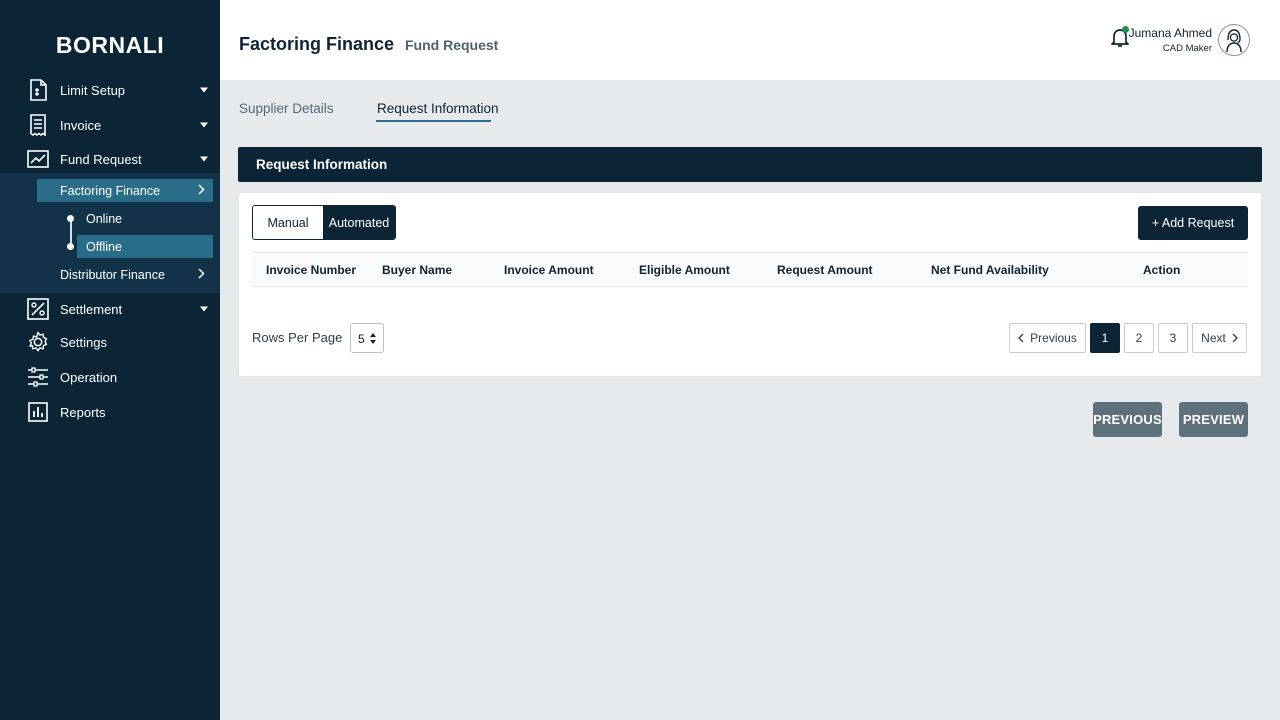  I want to click on column-header: Invoice Number, so click(311, 270).